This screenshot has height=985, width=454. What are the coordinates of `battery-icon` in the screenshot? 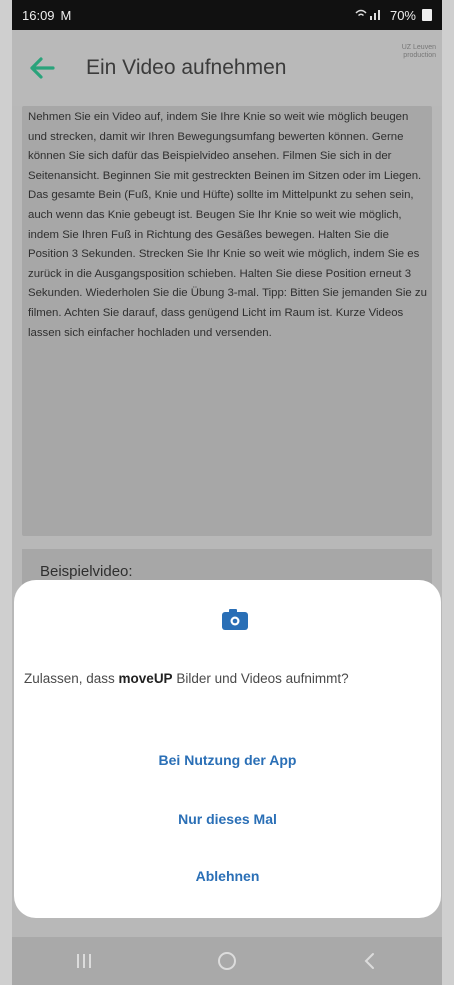 It's located at (427, 15).